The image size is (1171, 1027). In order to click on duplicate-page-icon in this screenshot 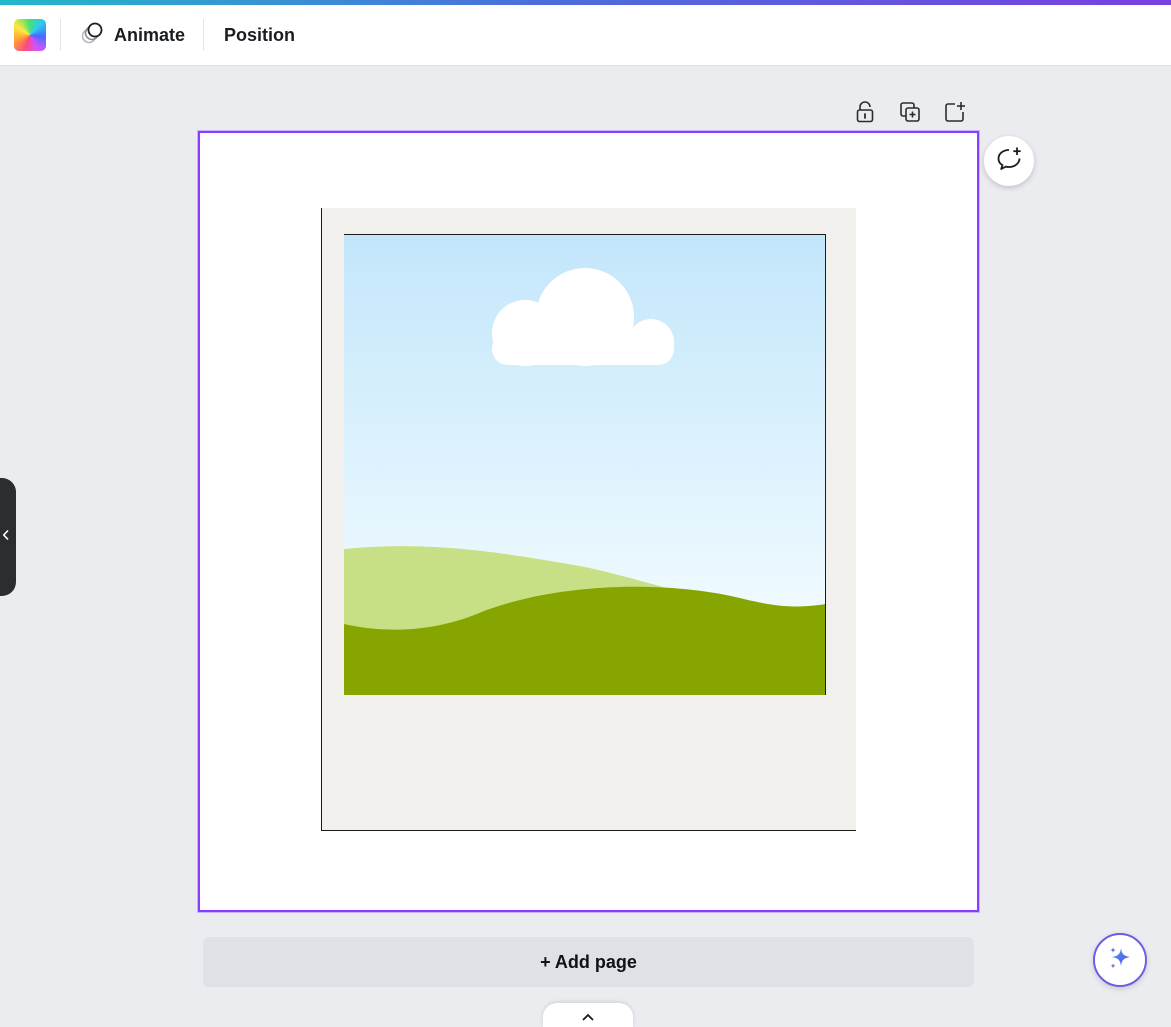, I will do `click(910, 112)`.